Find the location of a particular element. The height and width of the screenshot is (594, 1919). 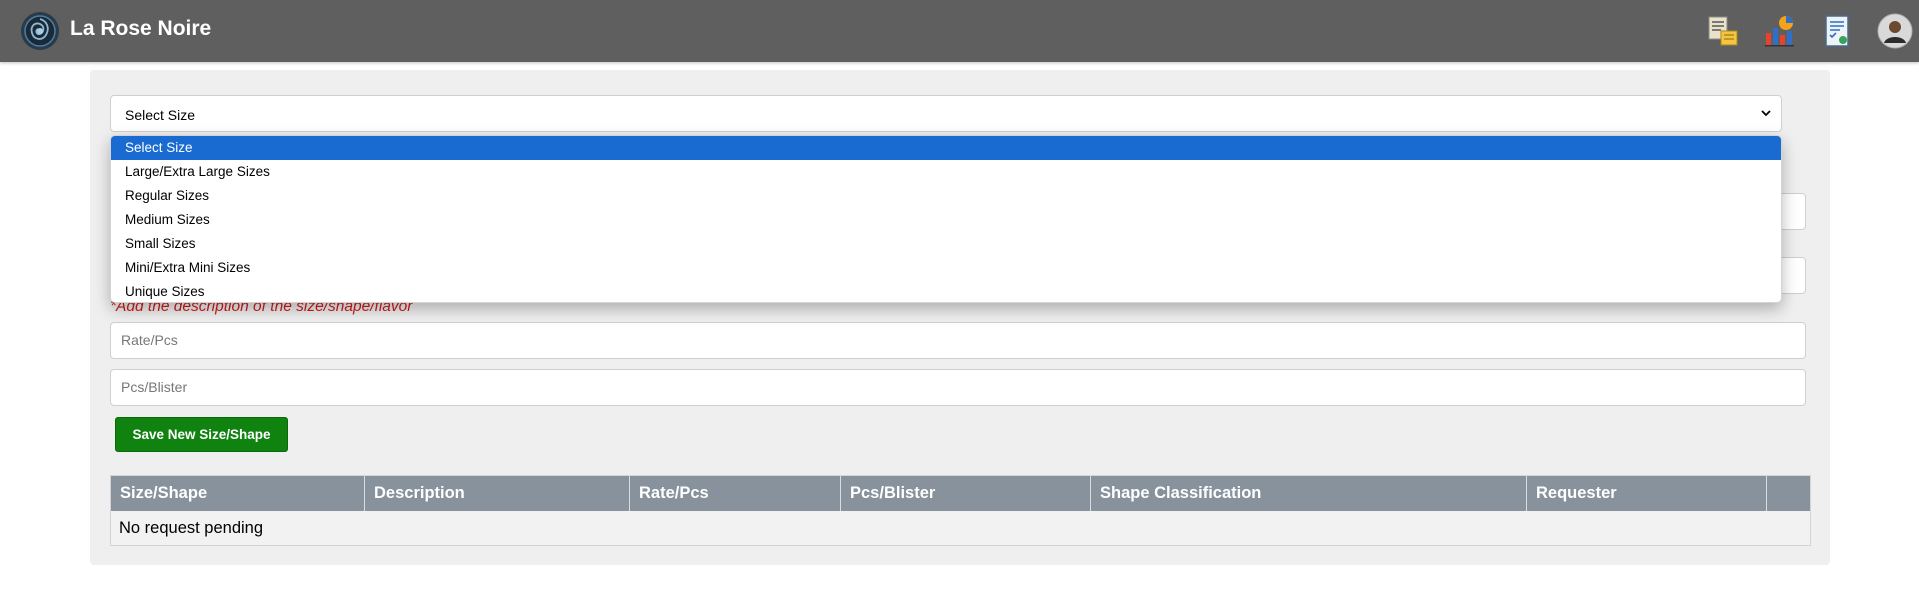

col-description: Description is located at coordinates (497, 493).